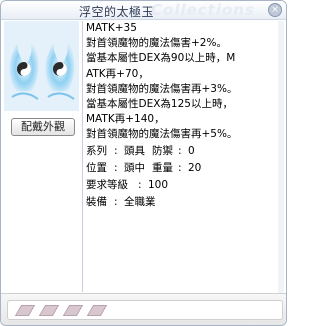 The height and width of the screenshot is (326, 320). Describe the element at coordinates (96, 167) in the screenshot. I see `position-label: 位置` at that location.